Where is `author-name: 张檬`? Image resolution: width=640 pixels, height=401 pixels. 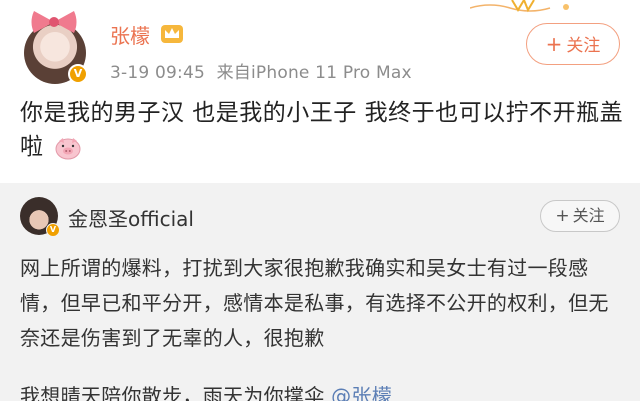 author-name: 张檬 is located at coordinates (130, 34).